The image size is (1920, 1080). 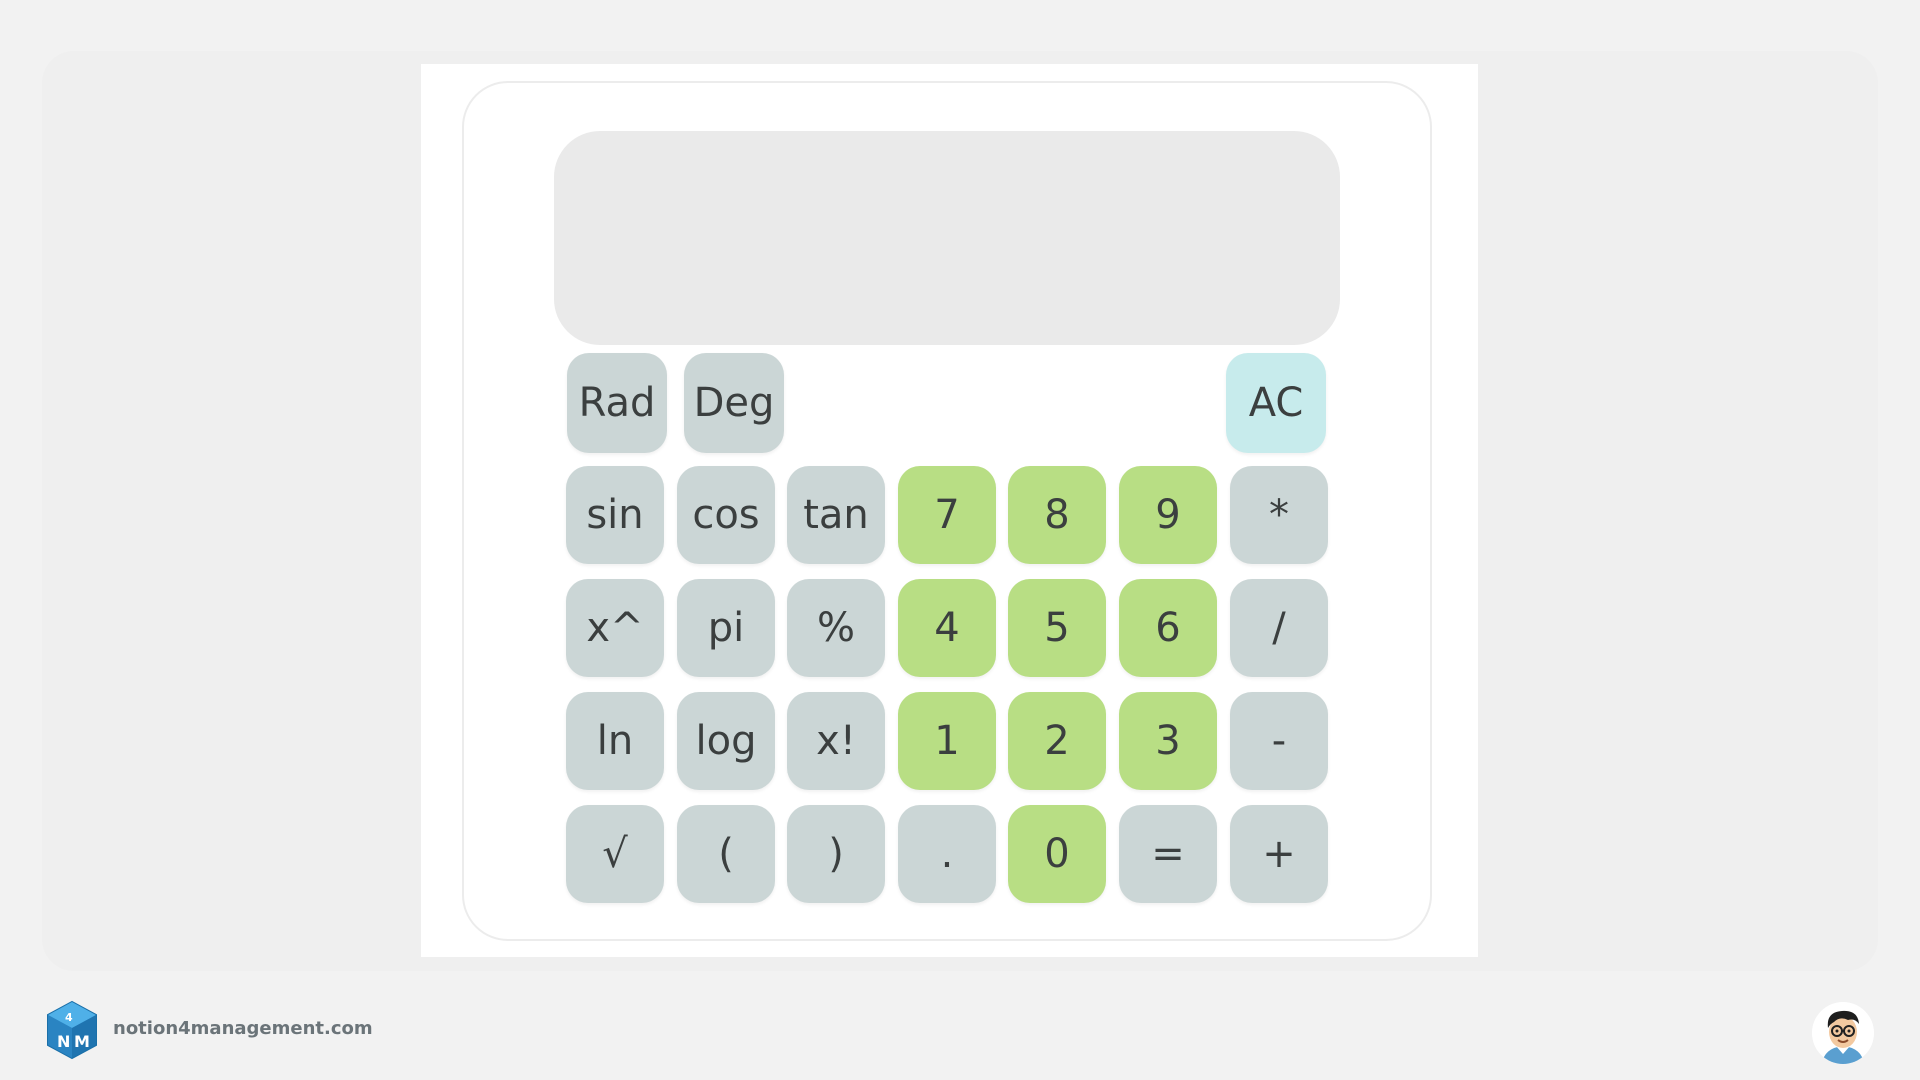 I want to click on percent-button: %, so click(x=836, y=628).